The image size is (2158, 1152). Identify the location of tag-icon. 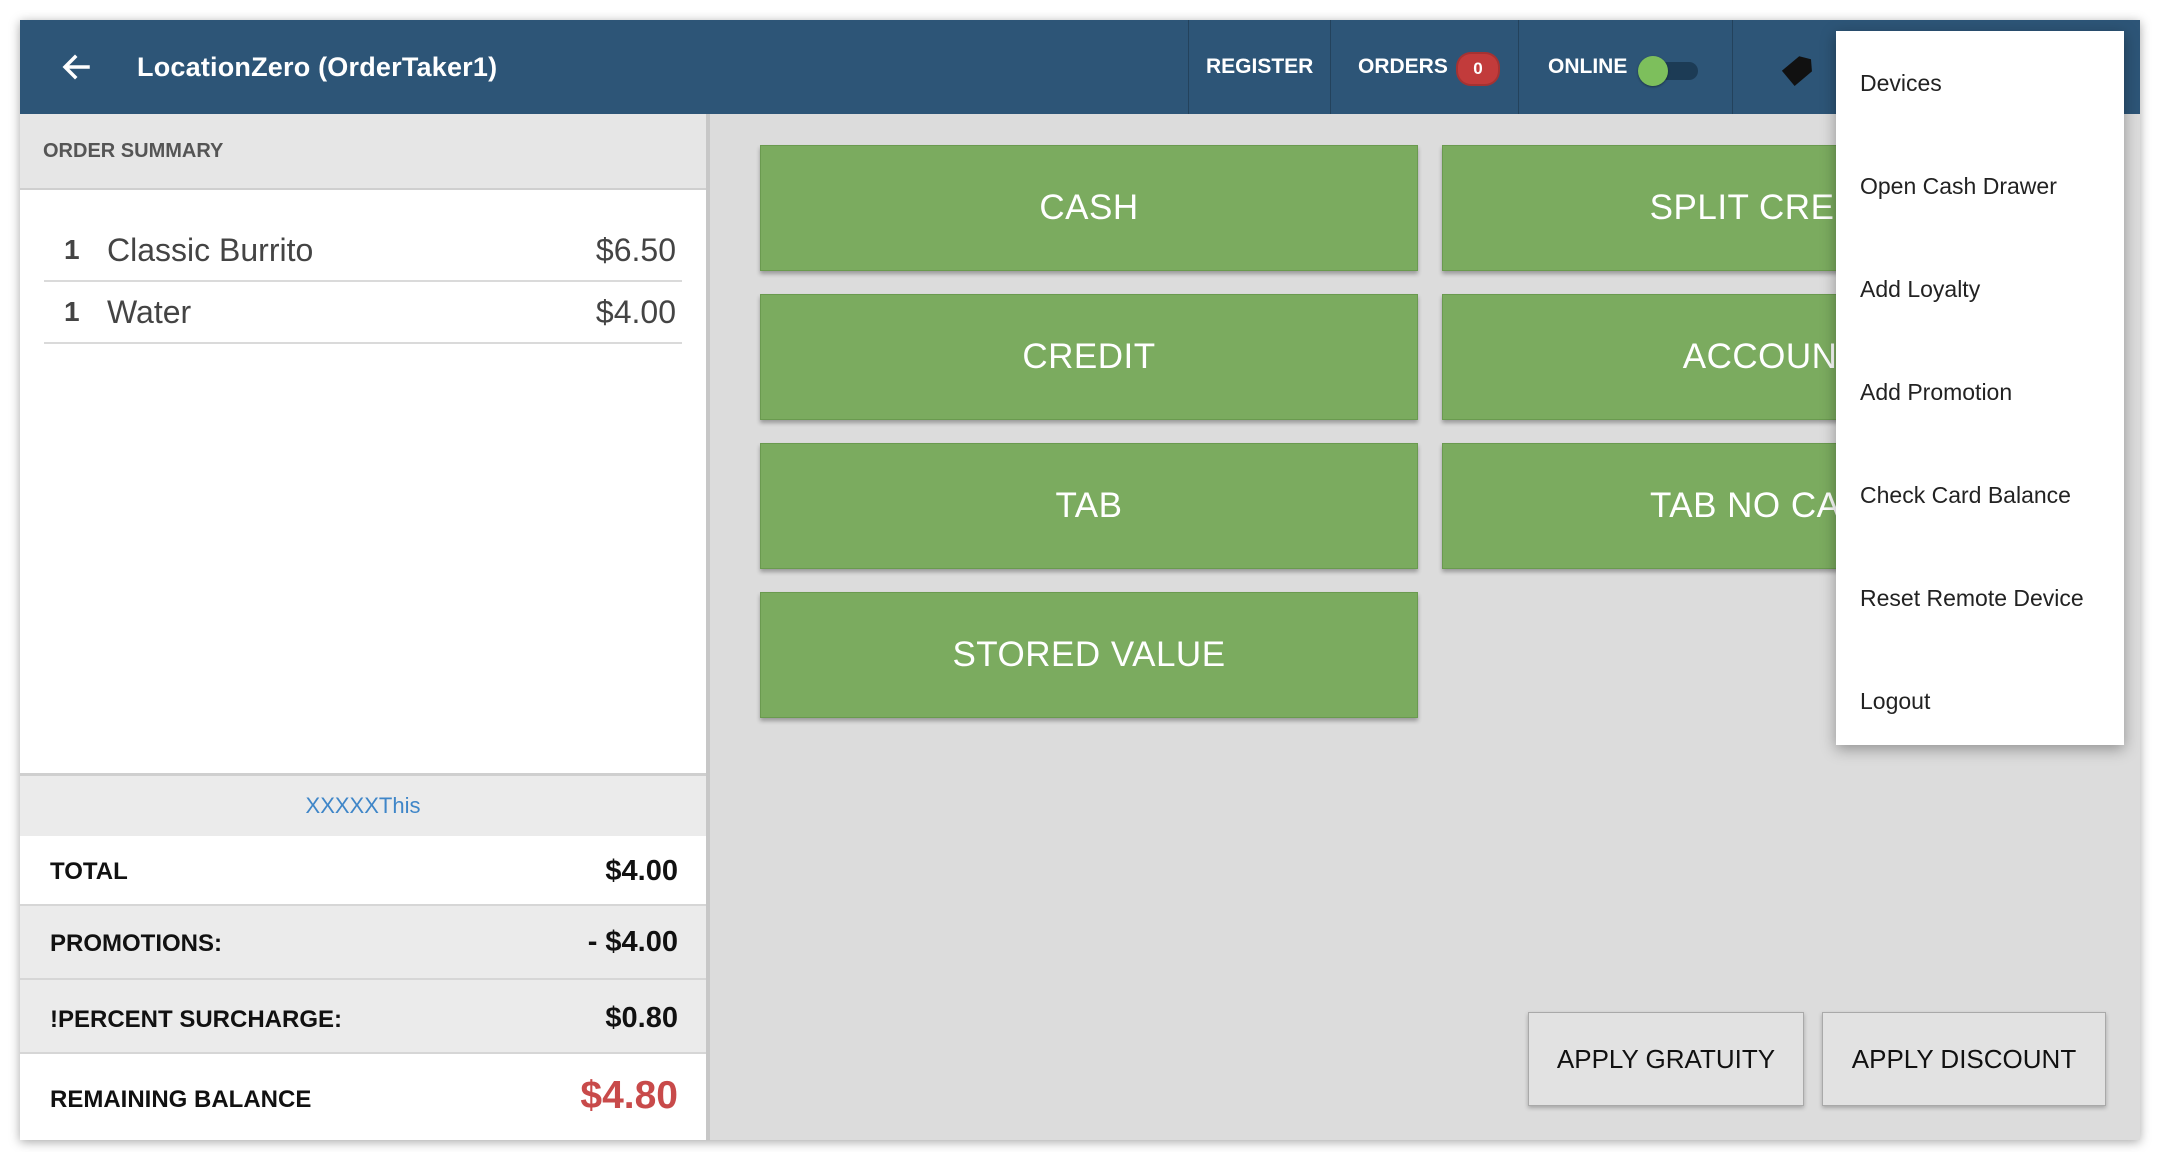
(1796, 71).